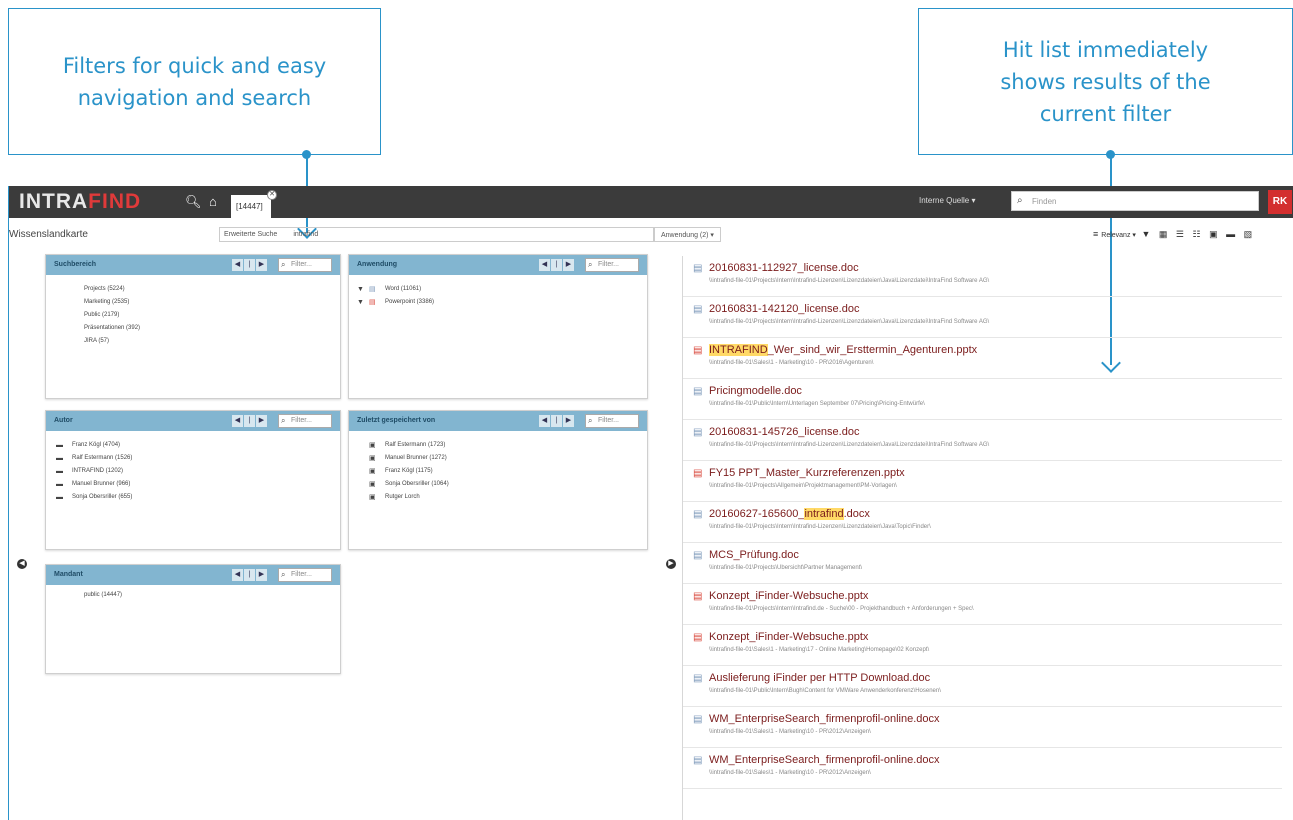 Image resolution: width=1293 pixels, height=820 pixels. What do you see at coordinates (1118, 235) in the screenshot?
I see `sort-dropdown: Relevanz ▾` at bounding box center [1118, 235].